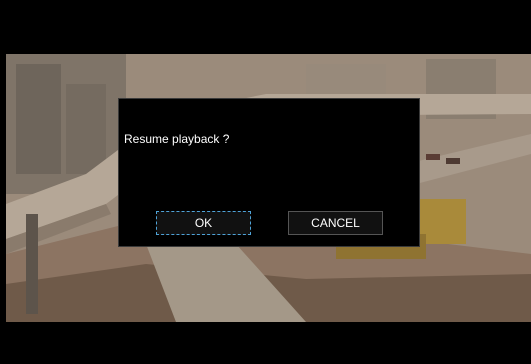 The height and width of the screenshot is (364, 531). What do you see at coordinates (335, 223) in the screenshot?
I see `cancel-button: CANCEL` at bounding box center [335, 223].